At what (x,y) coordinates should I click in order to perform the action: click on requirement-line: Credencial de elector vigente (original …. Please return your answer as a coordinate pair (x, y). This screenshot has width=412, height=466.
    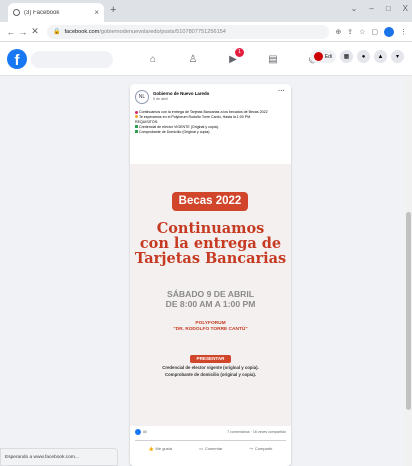
    Looking at the image, I should click on (210, 367).